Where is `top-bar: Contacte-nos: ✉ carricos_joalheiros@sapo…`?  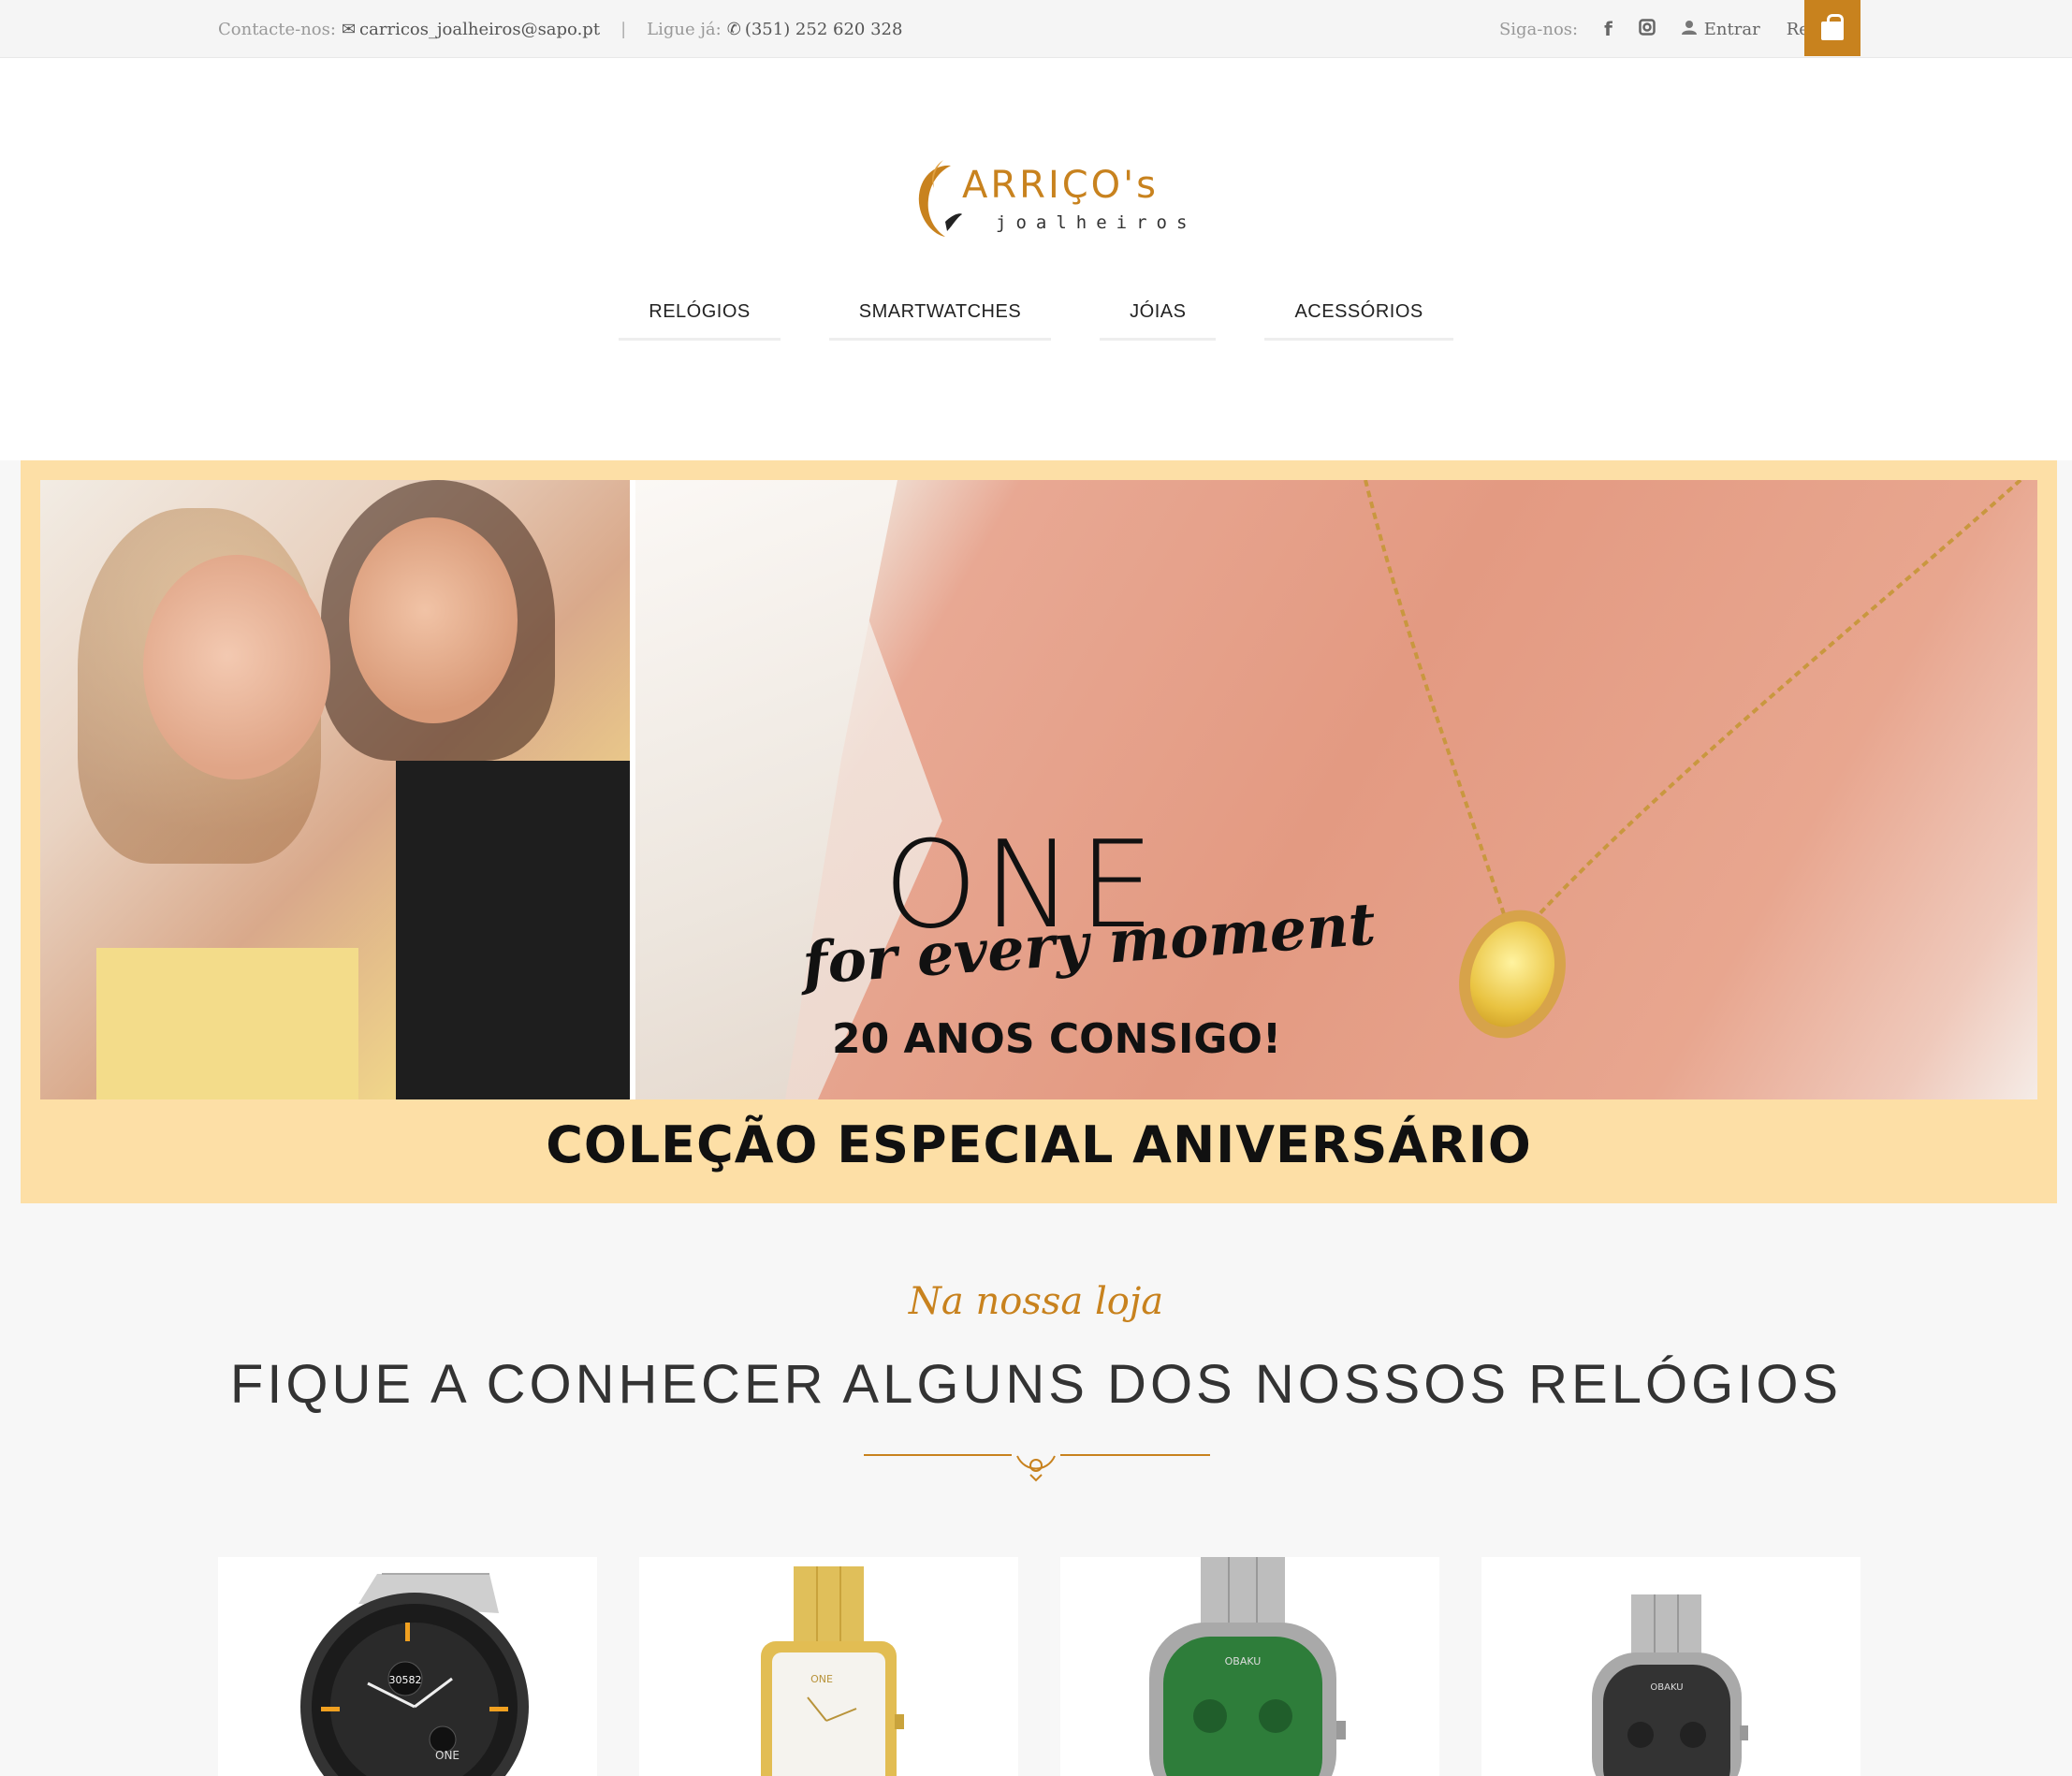 top-bar: Contacte-nos: ✉ carricos_joalheiros@sapo… is located at coordinates (1036, 29).